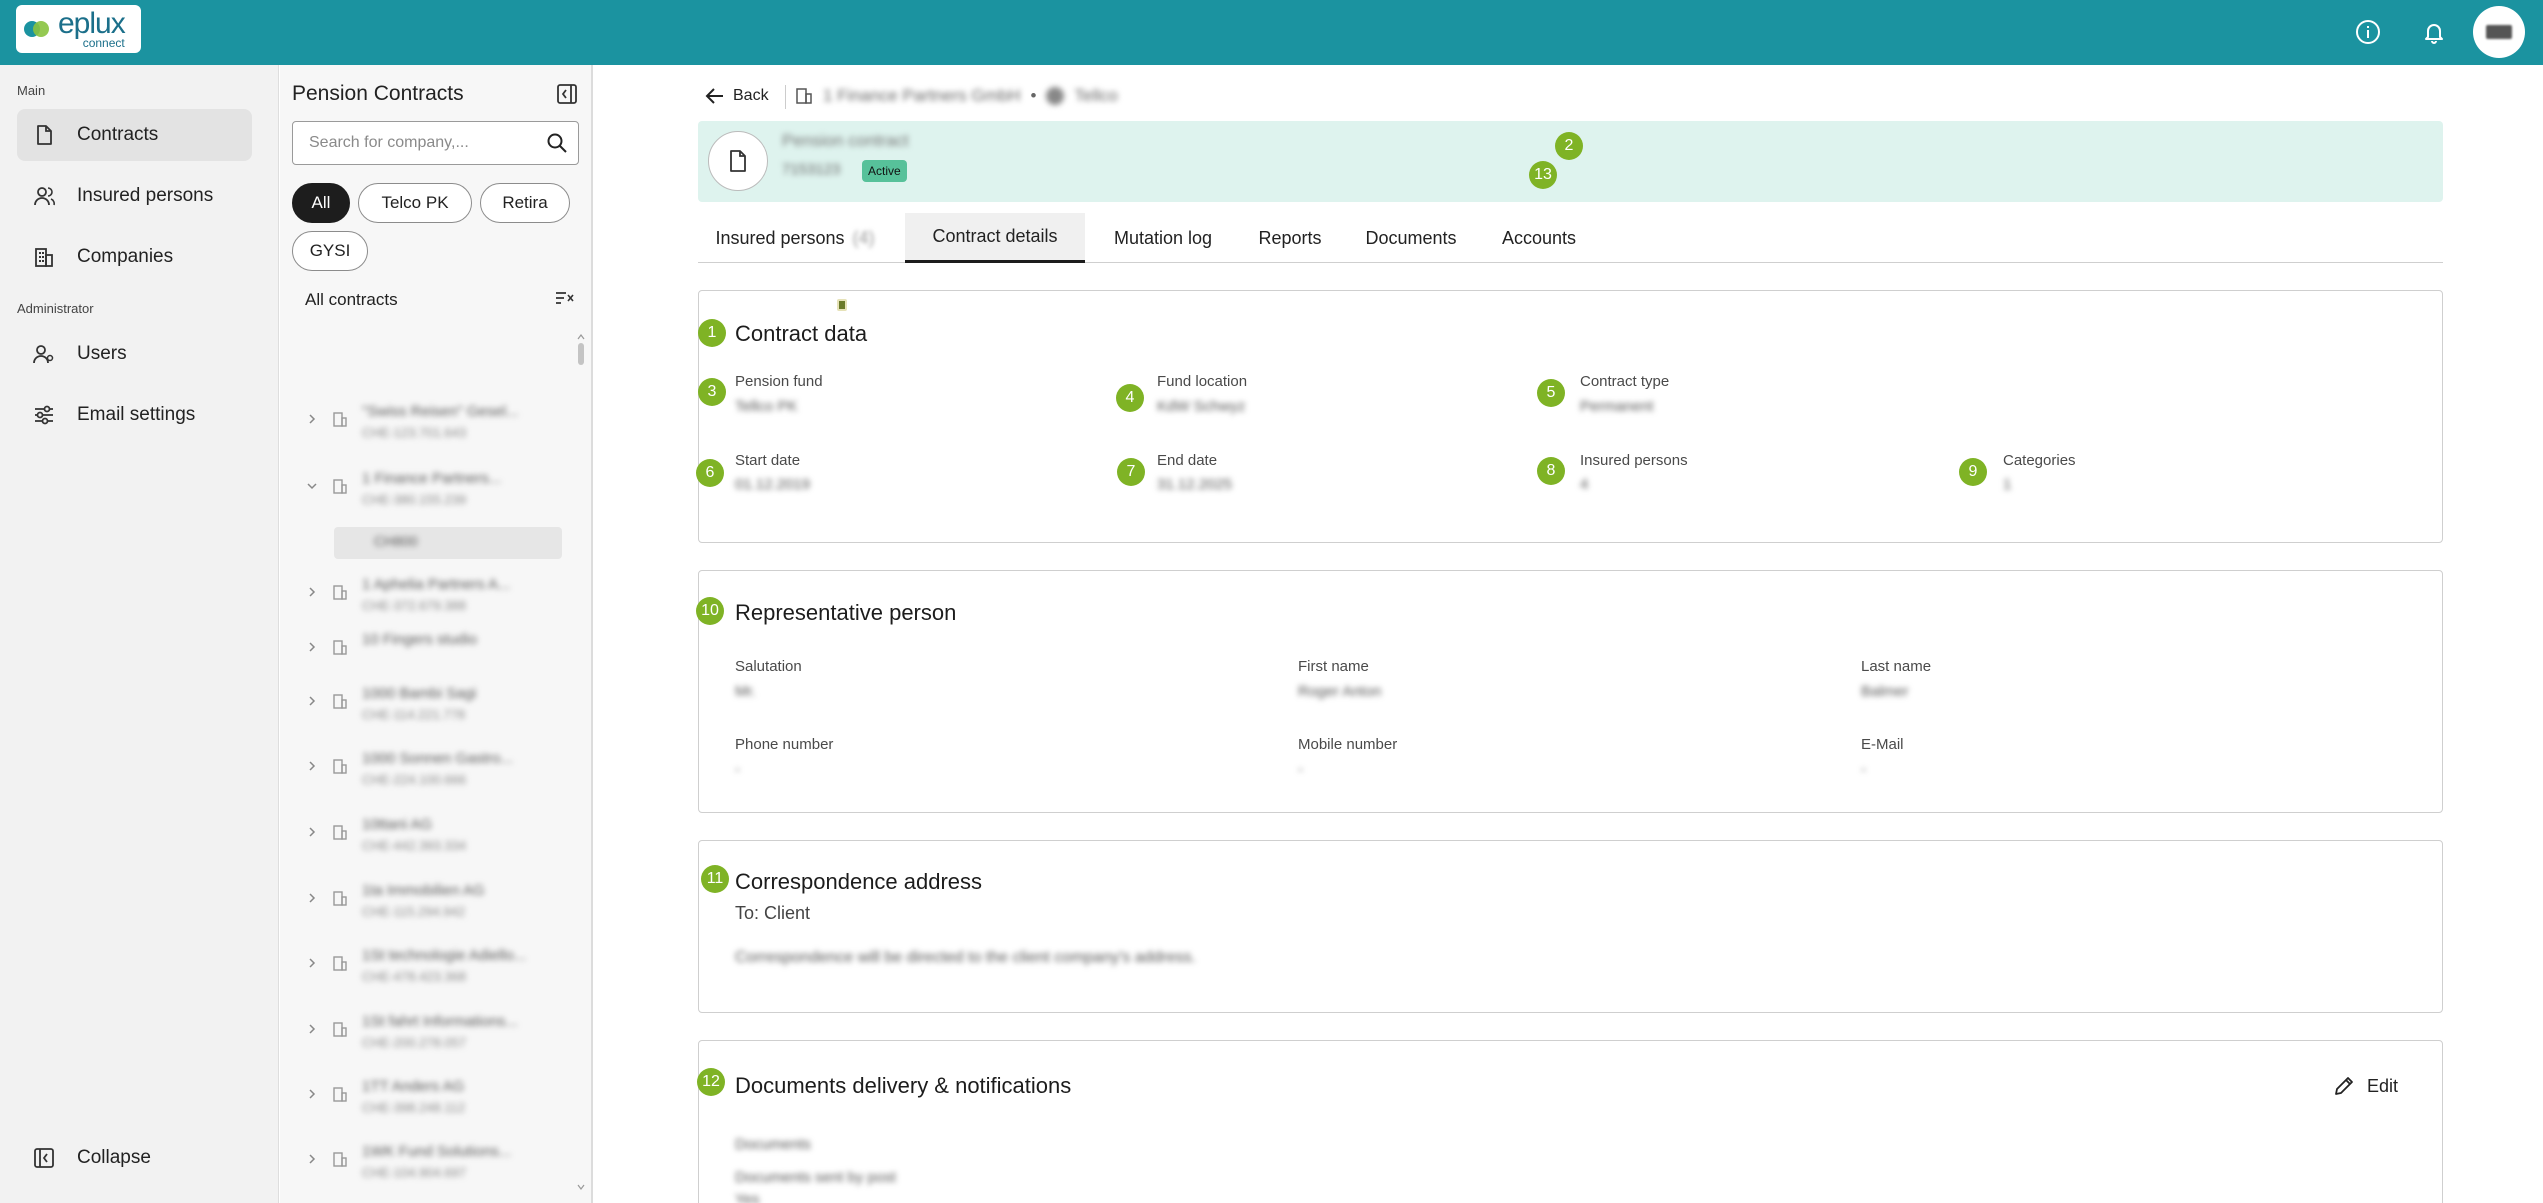  I want to click on filter-chip-gysi: GYSI, so click(330, 251).